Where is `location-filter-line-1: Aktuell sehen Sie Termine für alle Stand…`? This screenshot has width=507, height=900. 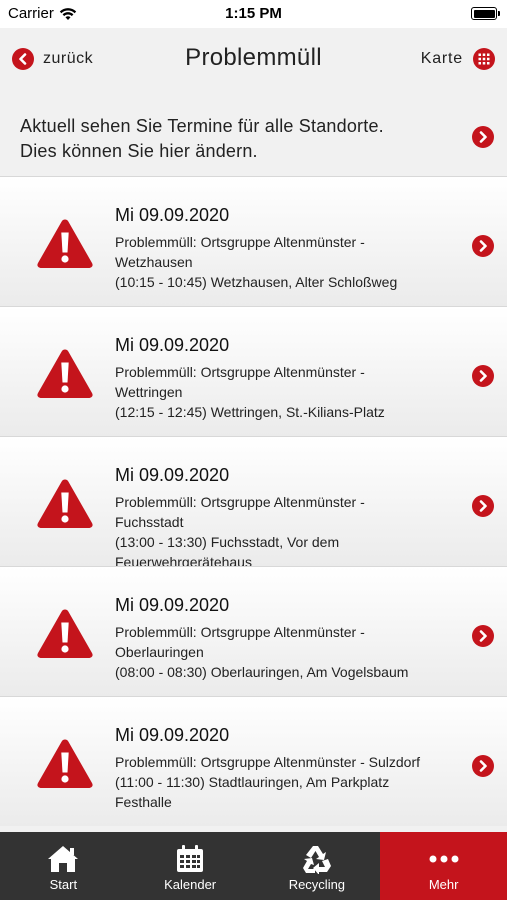
location-filter-line-1: Aktuell sehen Sie Termine für alle Stand… is located at coordinates (202, 126).